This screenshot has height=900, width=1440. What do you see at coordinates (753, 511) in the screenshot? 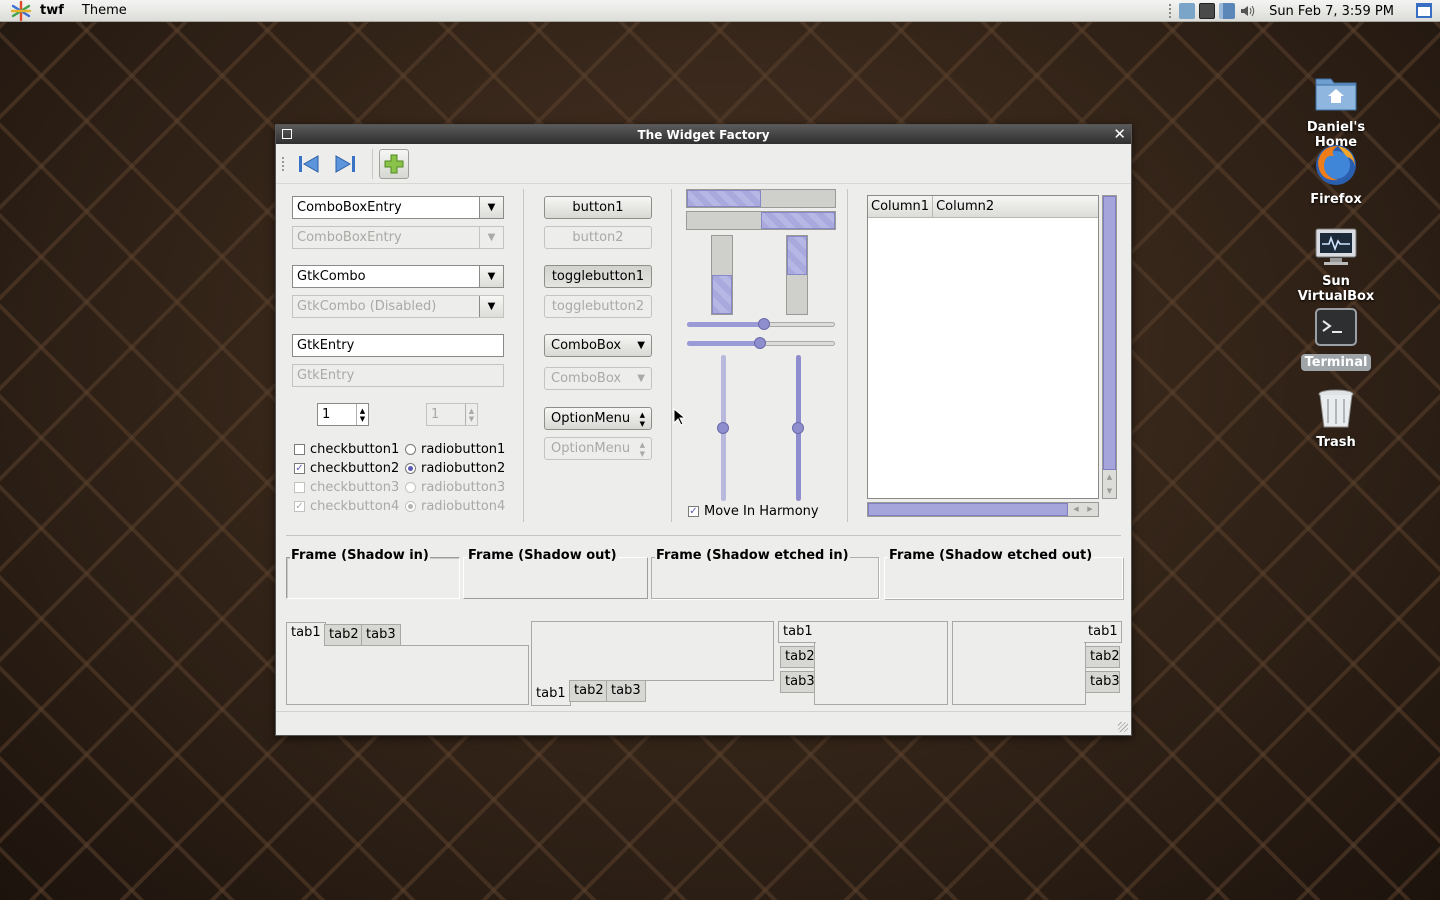
I see `move-in-harmony-check: ✓ Move In Harmony` at bounding box center [753, 511].